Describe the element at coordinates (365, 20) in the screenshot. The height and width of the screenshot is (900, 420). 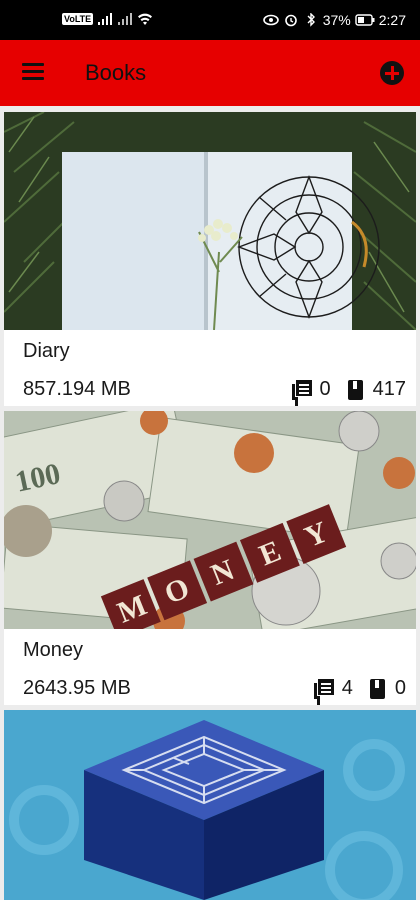
I see `battery-icon` at that location.